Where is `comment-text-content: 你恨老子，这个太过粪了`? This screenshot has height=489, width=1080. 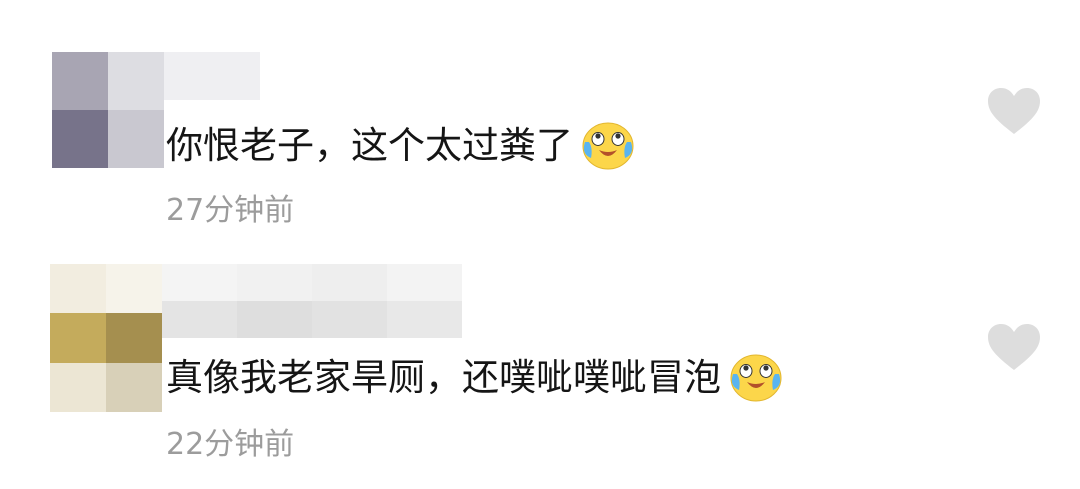 comment-text-content: 你恨老子，这个太过粪了 is located at coordinates (369, 145).